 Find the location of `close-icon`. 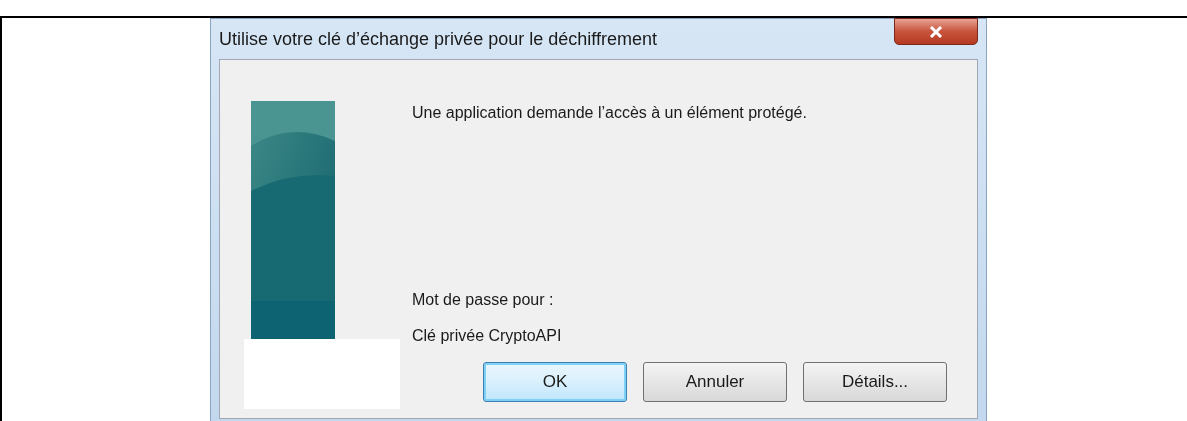

close-icon is located at coordinates (936, 31).